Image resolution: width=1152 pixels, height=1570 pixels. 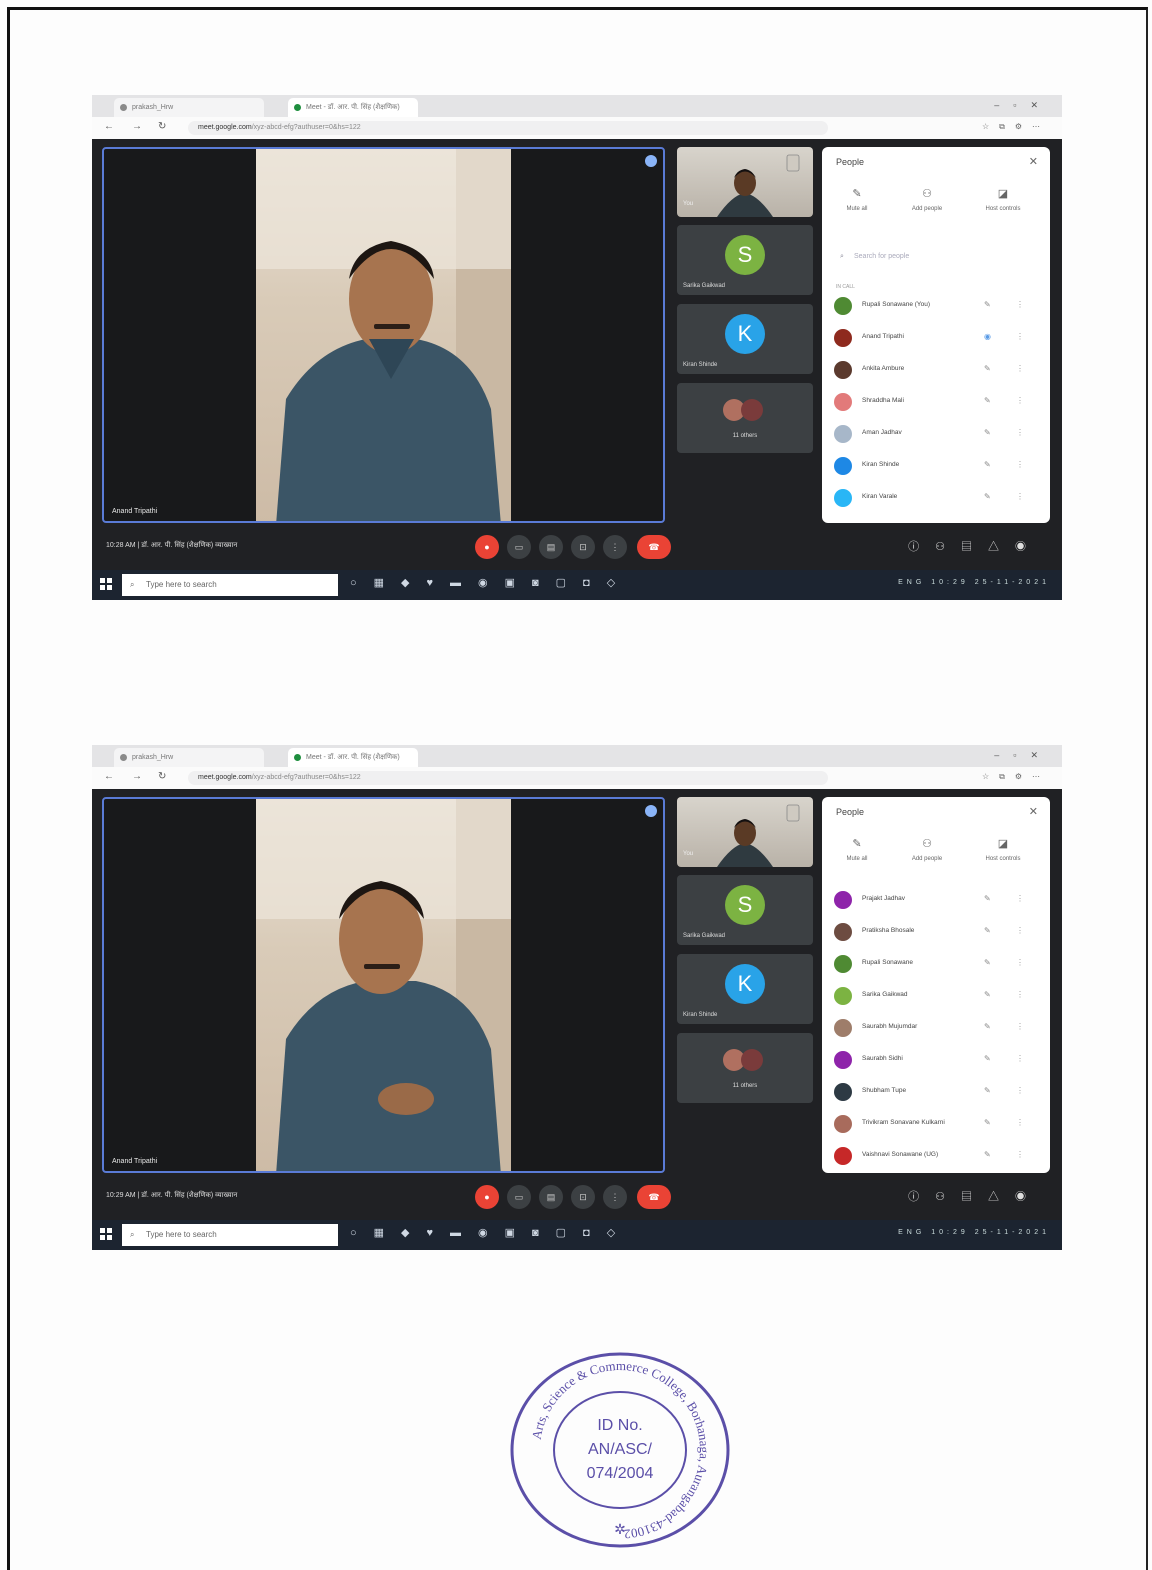 I want to click on participant-row: Ankita Ambure ✎ ⋮, so click(x=937, y=370).